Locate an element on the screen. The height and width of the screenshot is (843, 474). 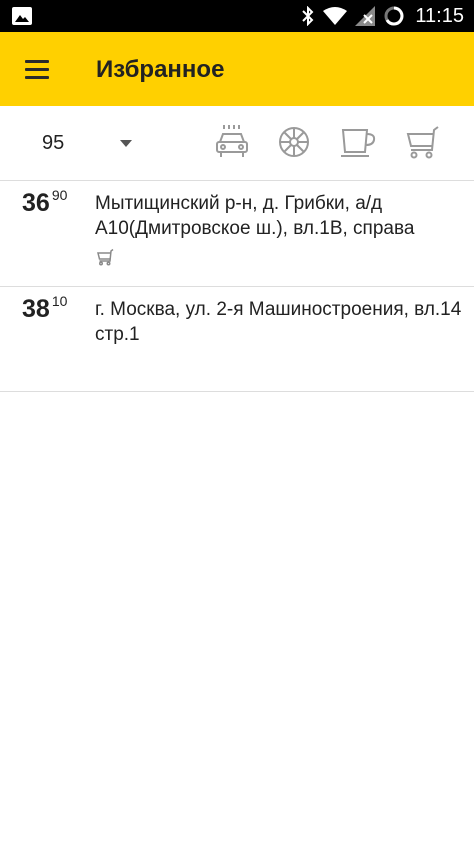
wifi-icon is located at coordinates (335, 16).